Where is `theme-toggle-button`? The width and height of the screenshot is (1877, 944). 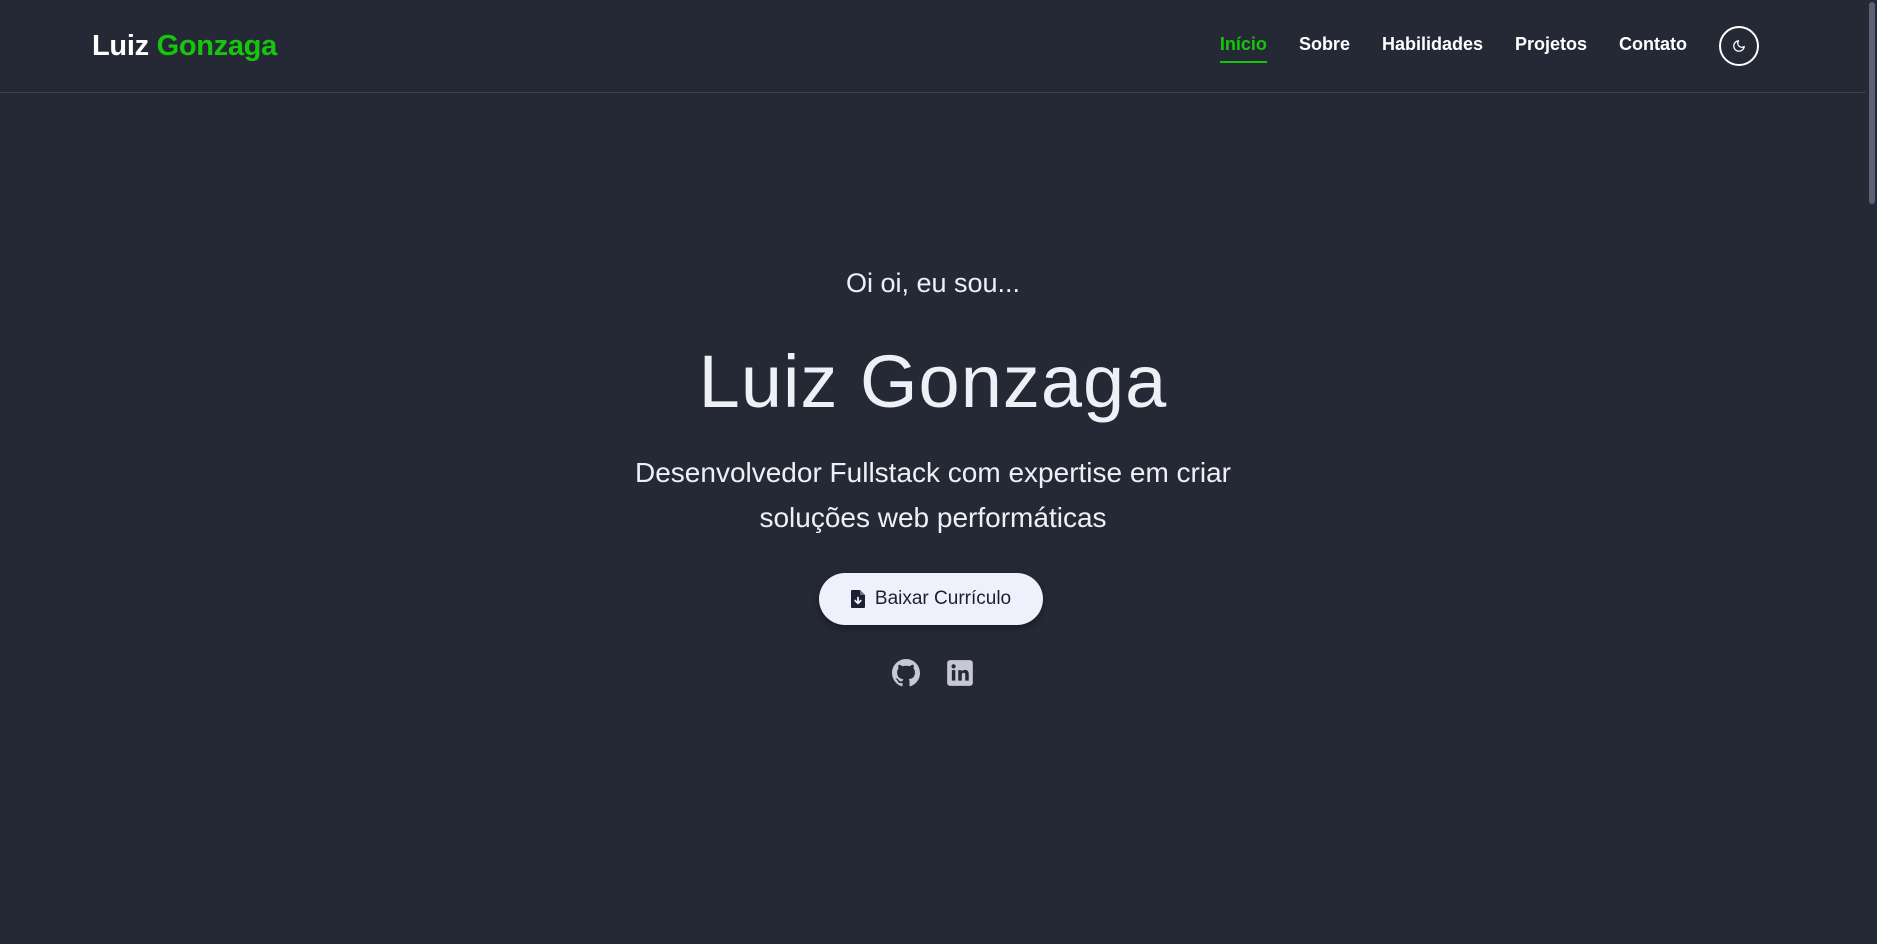
theme-toggle-button is located at coordinates (1739, 46).